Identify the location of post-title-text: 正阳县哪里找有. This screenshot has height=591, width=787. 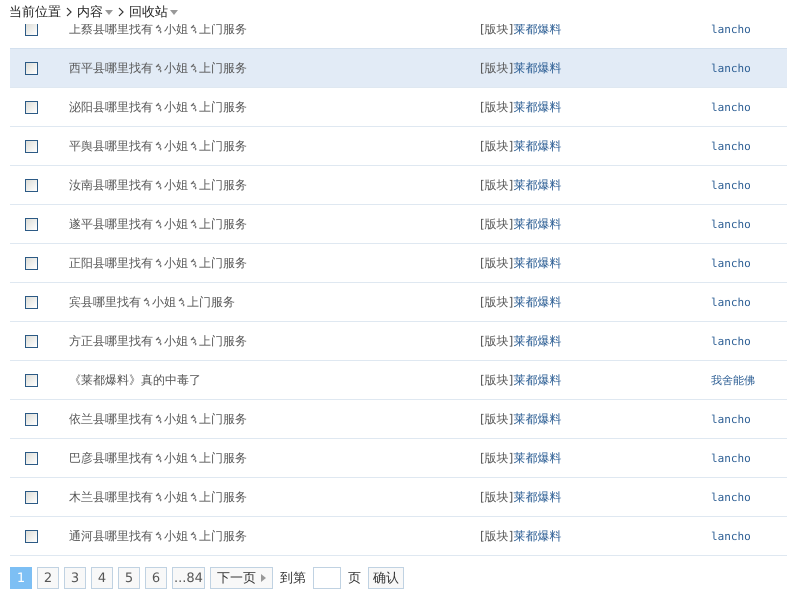
(111, 263).